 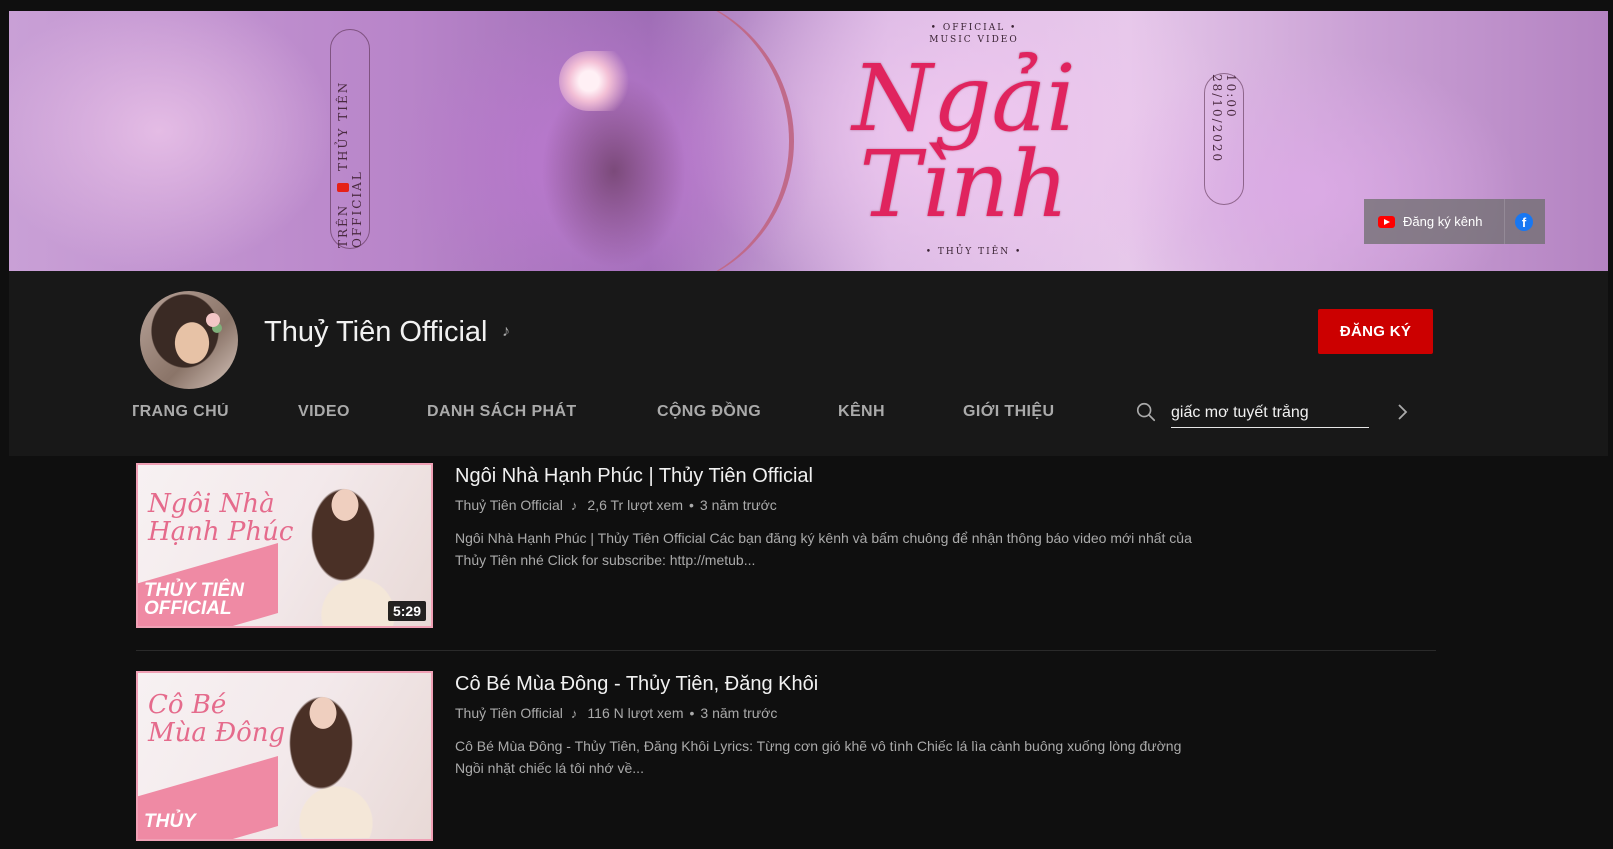 I want to click on banner-flowers, so click(x=604, y=81).